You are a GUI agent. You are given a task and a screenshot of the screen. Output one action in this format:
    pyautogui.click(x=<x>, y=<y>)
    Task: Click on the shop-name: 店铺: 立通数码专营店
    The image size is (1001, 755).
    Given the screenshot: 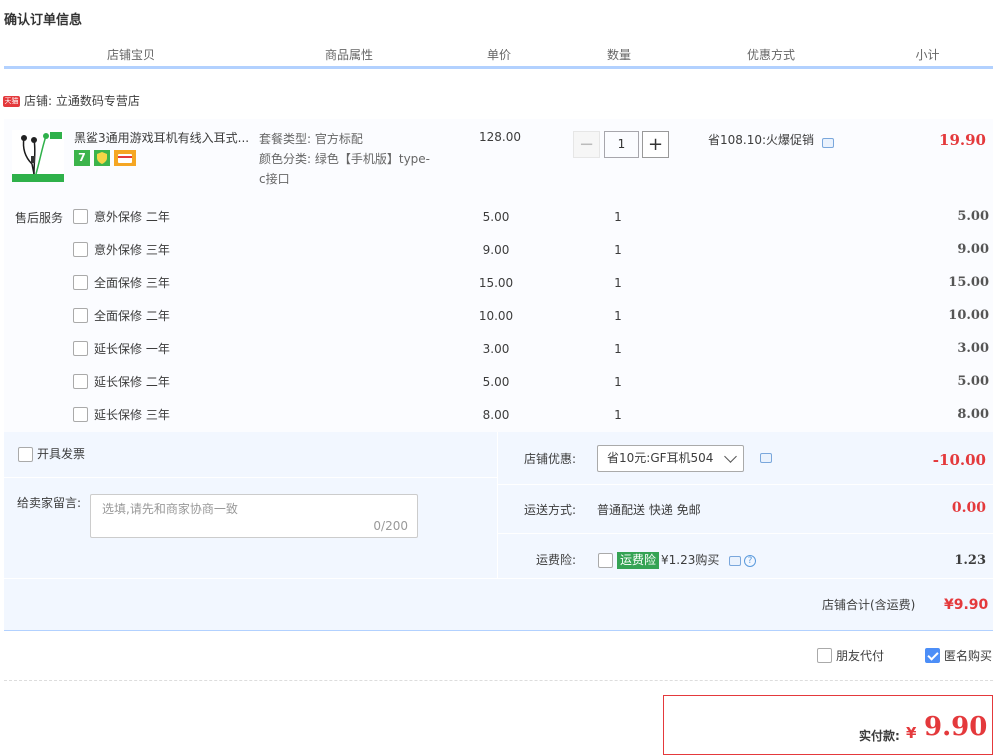 What is the action you would take?
    pyautogui.click(x=82, y=101)
    